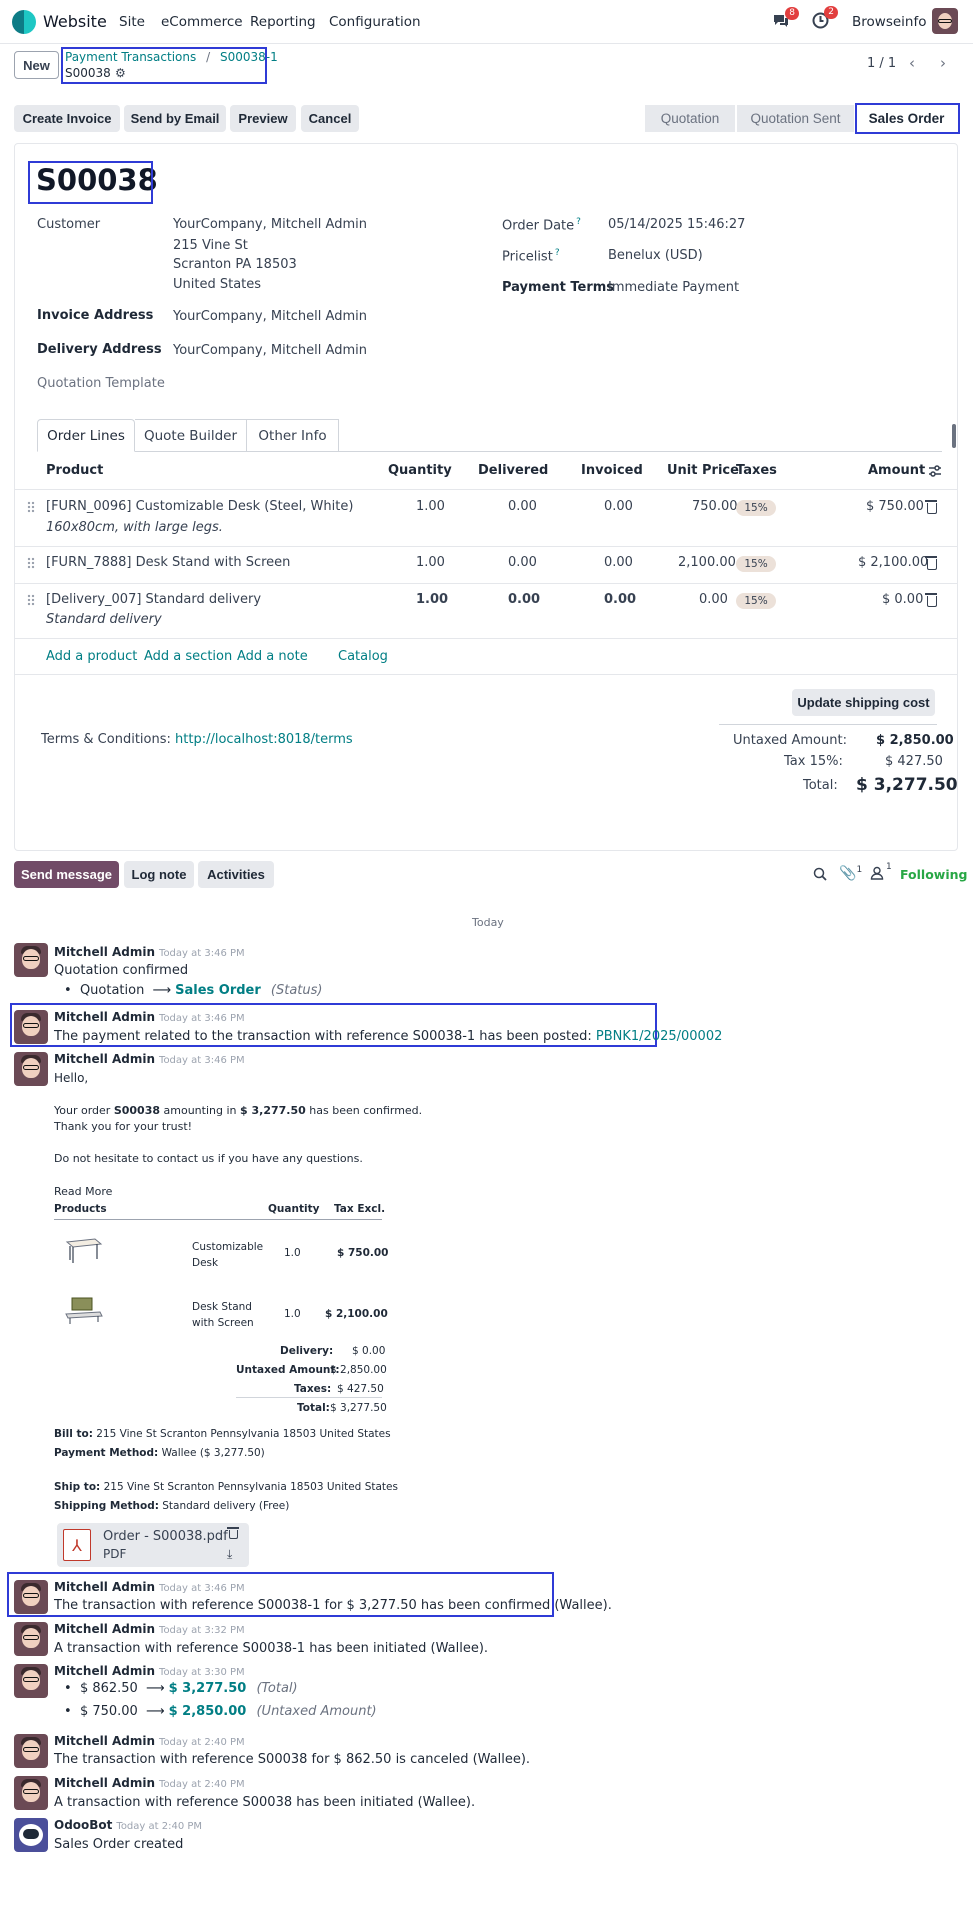 The image size is (973, 1920). I want to click on invoice-address-field: YourCompany, Mitchell Admin, so click(270, 316).